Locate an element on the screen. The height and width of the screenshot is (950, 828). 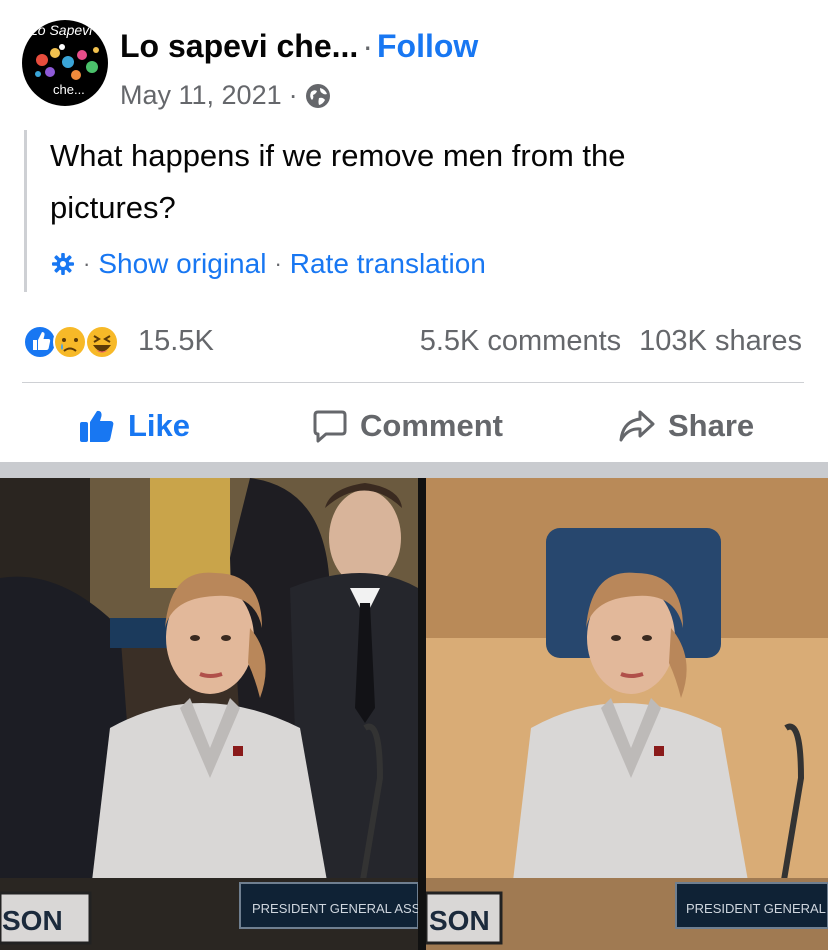
section-separator is located at coordinates (414, 470).